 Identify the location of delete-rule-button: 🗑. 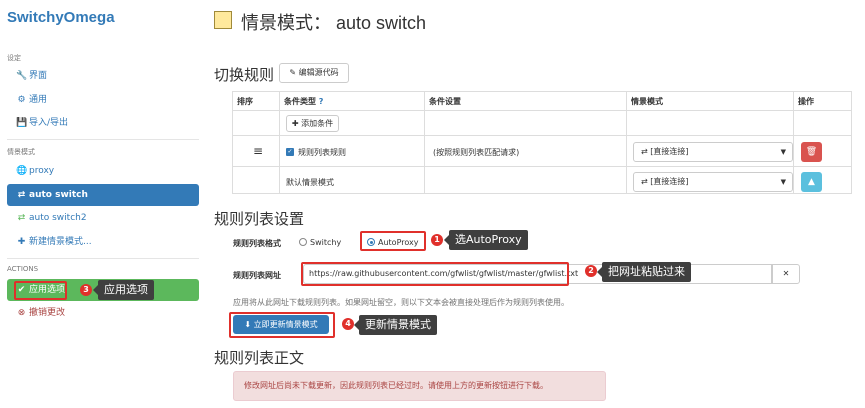
(811, 152).